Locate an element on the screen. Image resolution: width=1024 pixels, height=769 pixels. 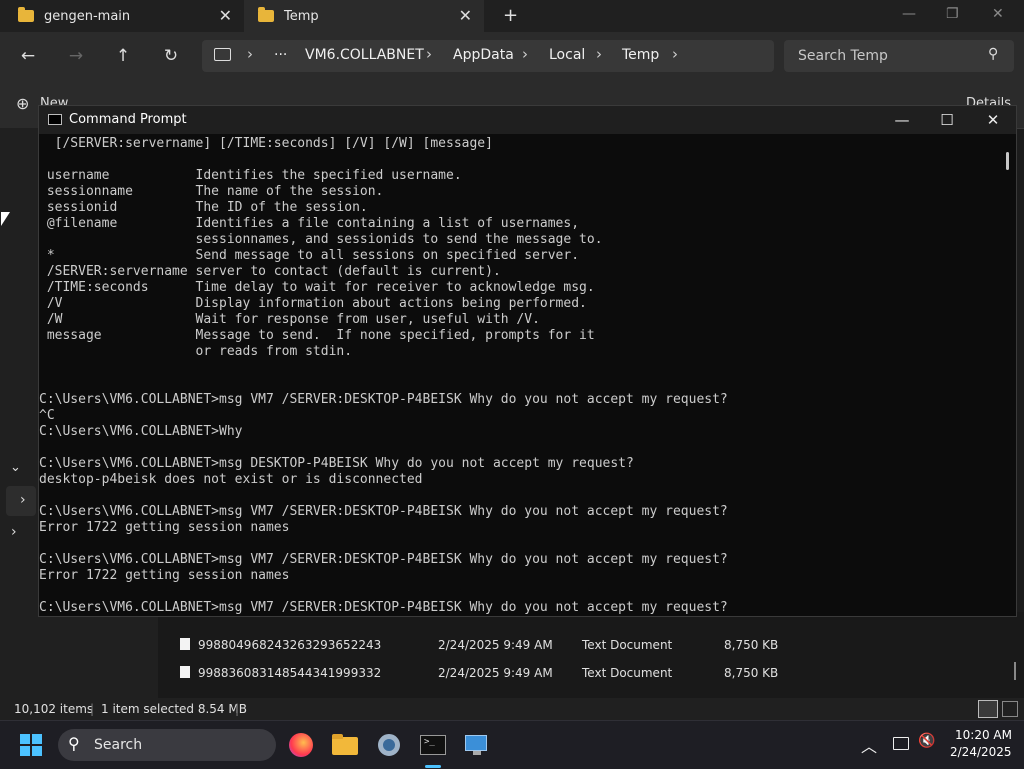
item-count: 10,102 items is located at coordinates (54, 709).